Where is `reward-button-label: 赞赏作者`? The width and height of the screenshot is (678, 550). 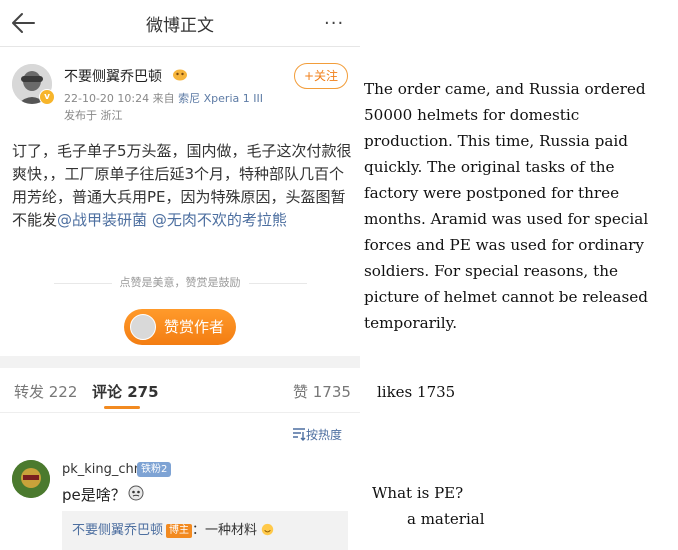
reward-button-label: 赞赏作者 is located at coordinates (194, 327).